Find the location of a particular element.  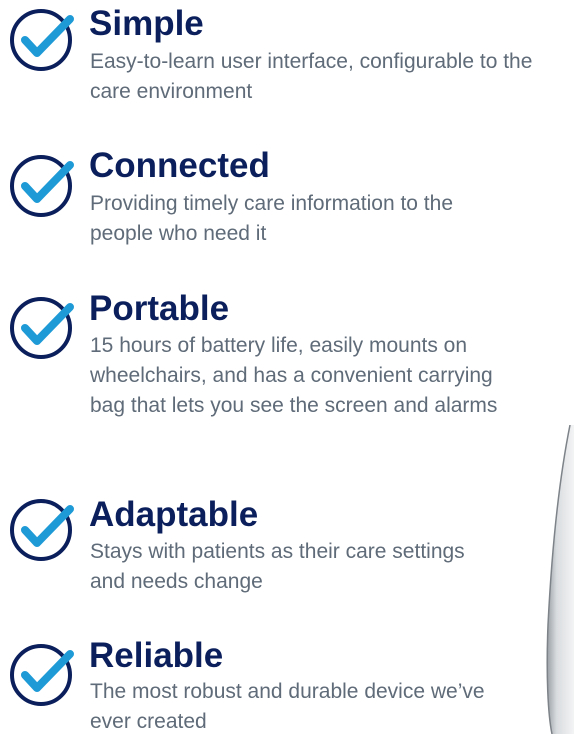

feature-title: Adaptable is located at coordinates (174, 514).